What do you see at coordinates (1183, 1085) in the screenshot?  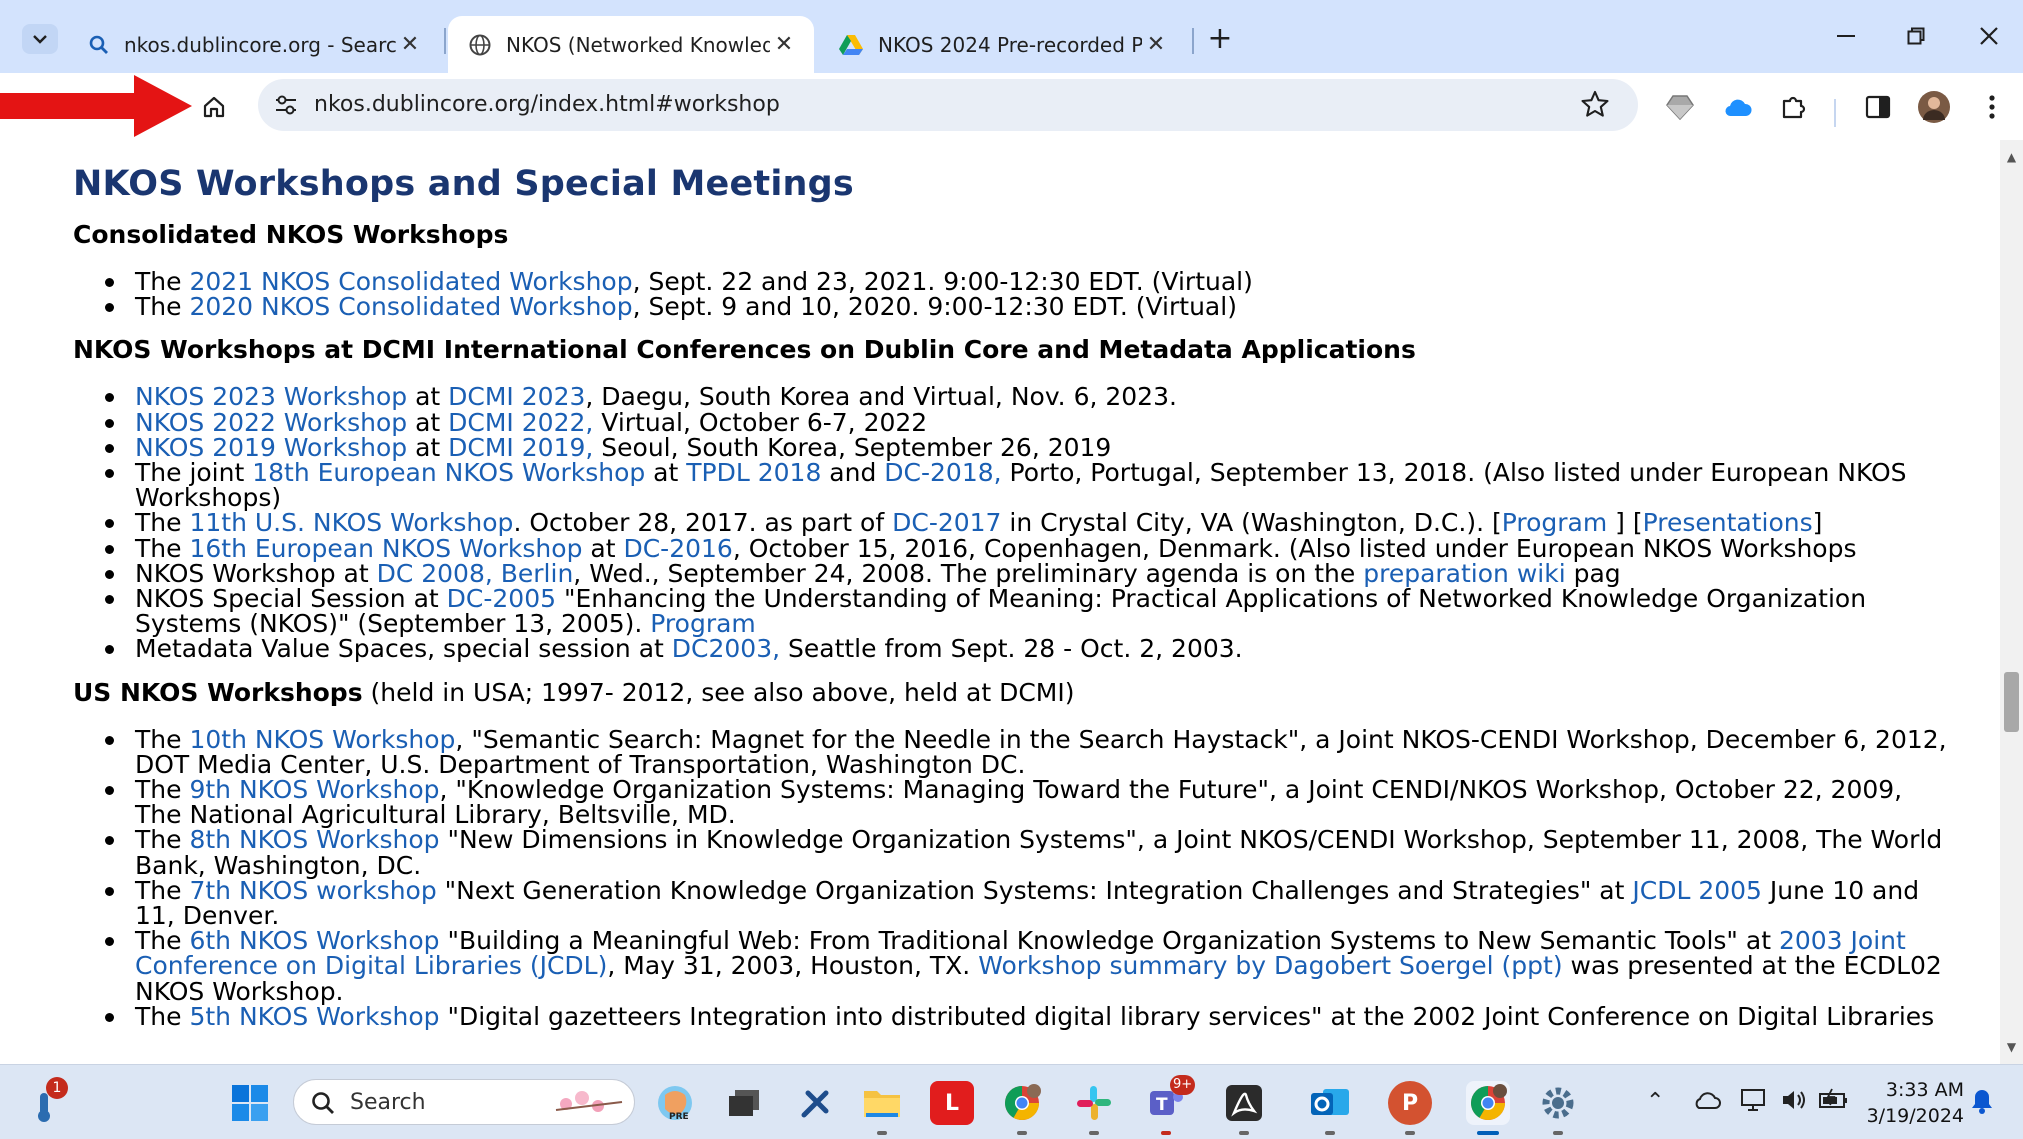 I see `teams-badge: 9+` at bounding box center [1183, 1085].